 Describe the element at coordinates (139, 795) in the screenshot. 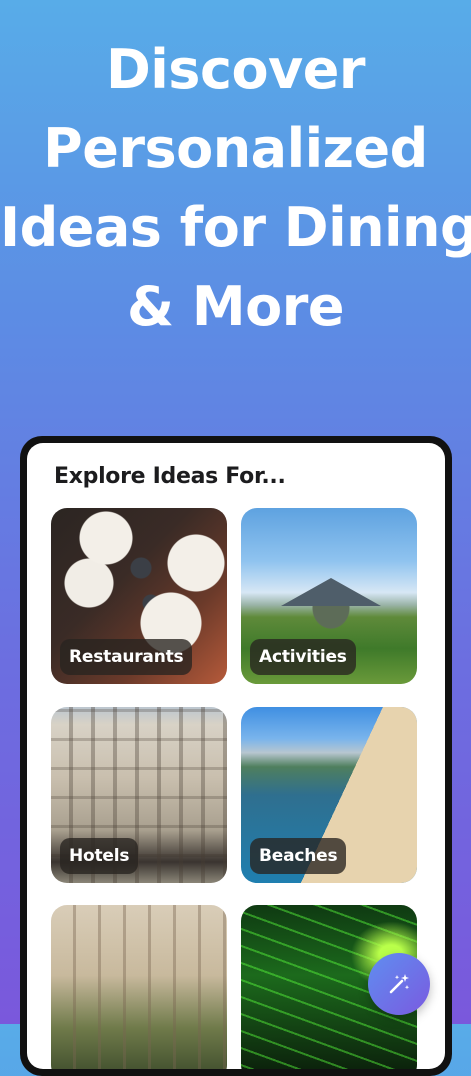

I see `category-card-hotels: Hotels` at that location.